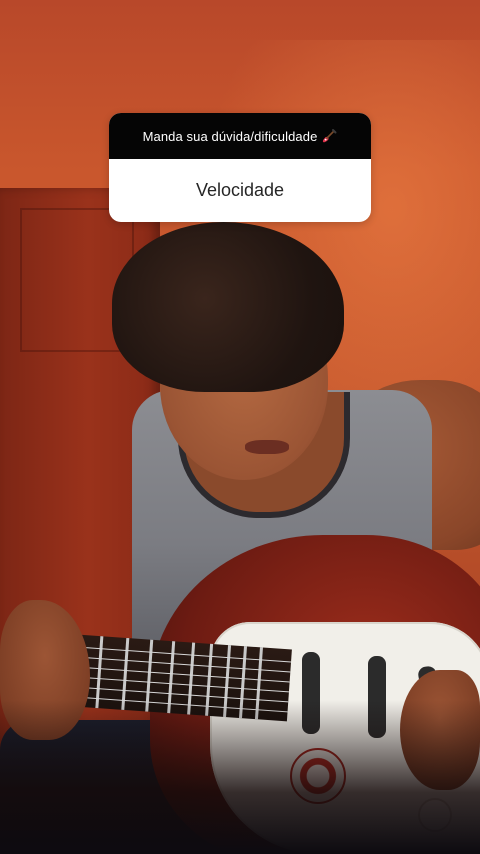  What do you see at coordinates (329, 136) in the screenshot?
I see `guitar-icon` at bounding box center [329, 136].